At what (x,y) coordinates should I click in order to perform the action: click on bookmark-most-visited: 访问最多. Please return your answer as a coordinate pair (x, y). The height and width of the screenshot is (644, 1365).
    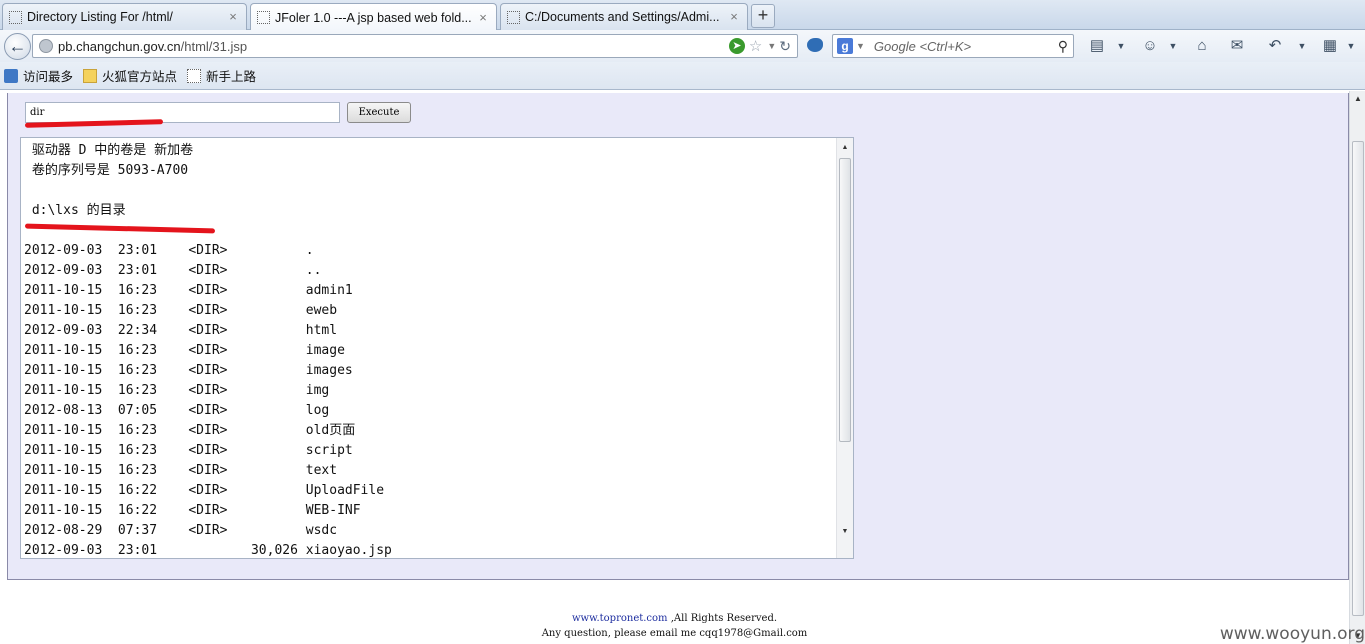
    Looking at the image, I should click on (38, 75).